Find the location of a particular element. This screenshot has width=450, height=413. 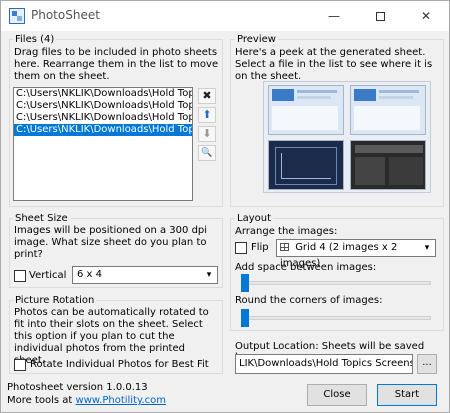

remove-icon: ✖ is located at coordinates (207, 95).